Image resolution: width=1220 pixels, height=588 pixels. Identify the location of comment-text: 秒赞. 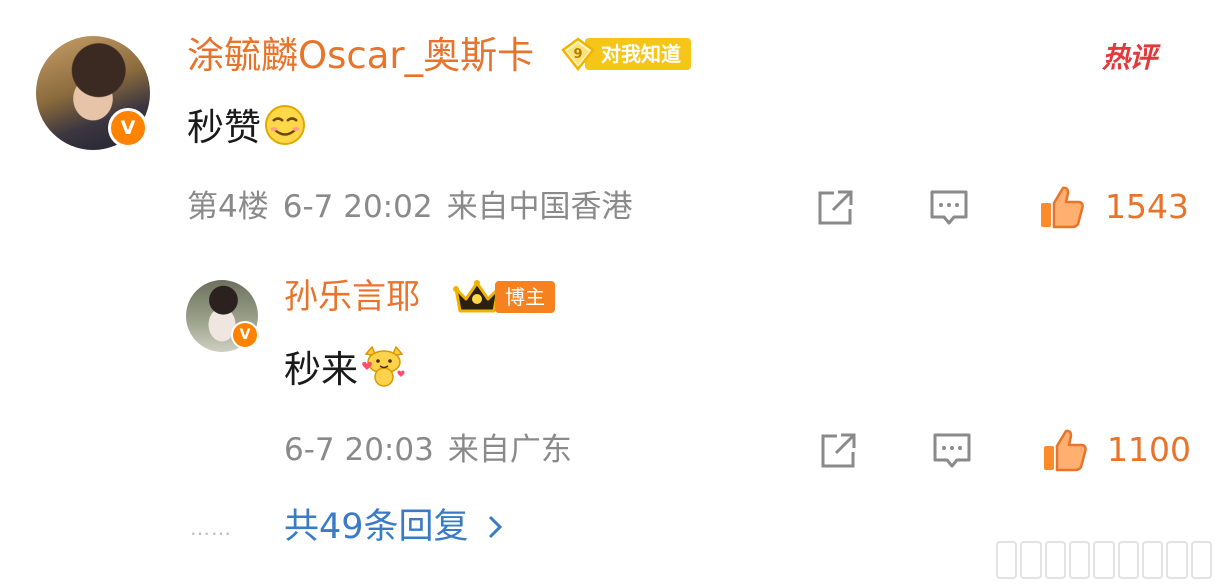
(247, 124).